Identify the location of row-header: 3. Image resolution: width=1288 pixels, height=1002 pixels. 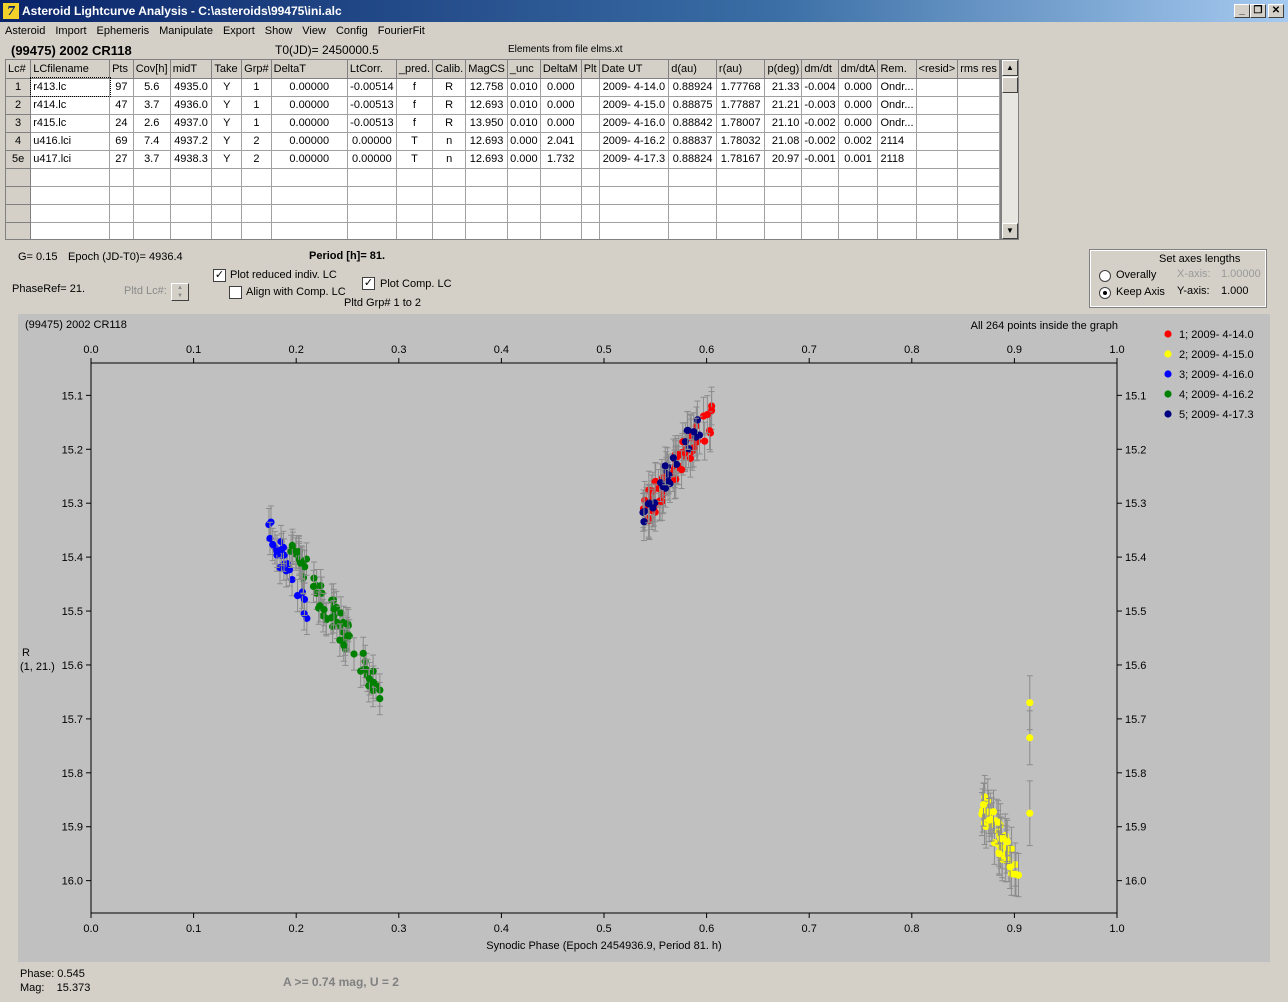
(19, 123).